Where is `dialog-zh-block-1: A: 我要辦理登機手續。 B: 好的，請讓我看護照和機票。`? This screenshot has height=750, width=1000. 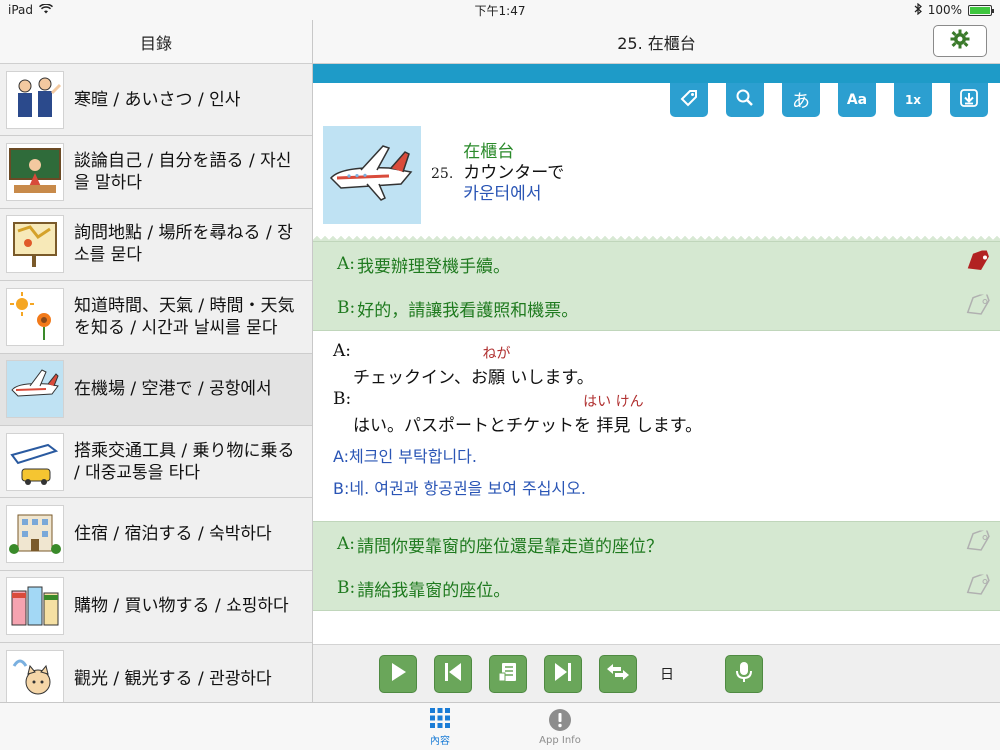 dialog-zh-block-1: A: 我要辦理登機手續。 B: 好的，請讓我看護照和機票。 is located at coordinates (656, 286).